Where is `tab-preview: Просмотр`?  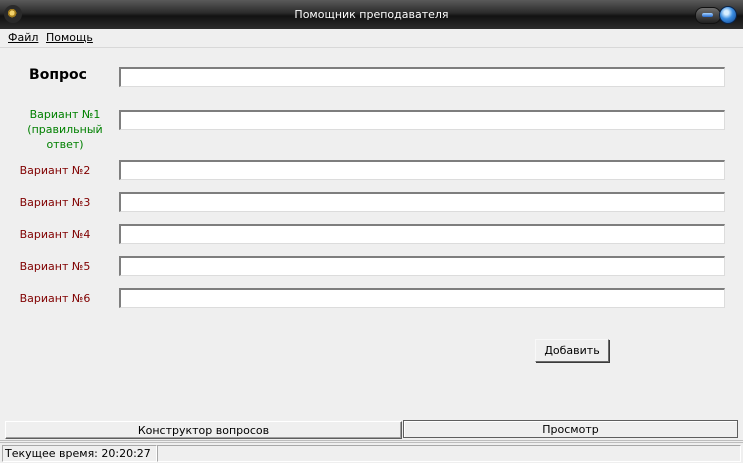
tab-preview: Просмотр is located at coordinates (570, 429).